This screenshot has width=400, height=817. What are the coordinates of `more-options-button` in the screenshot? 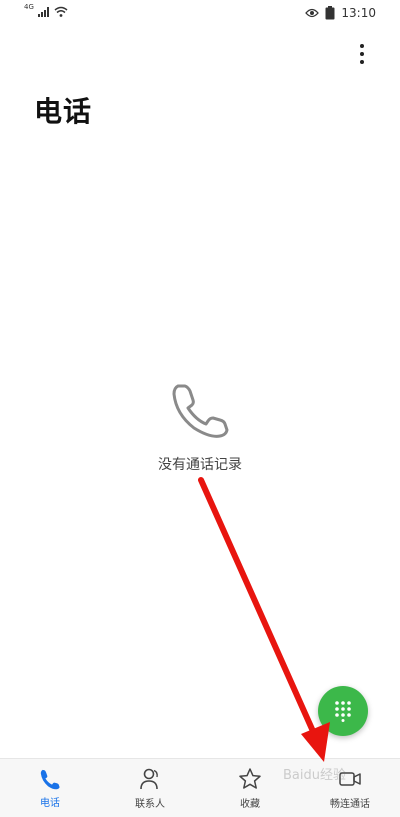 It's located at (362, 54).